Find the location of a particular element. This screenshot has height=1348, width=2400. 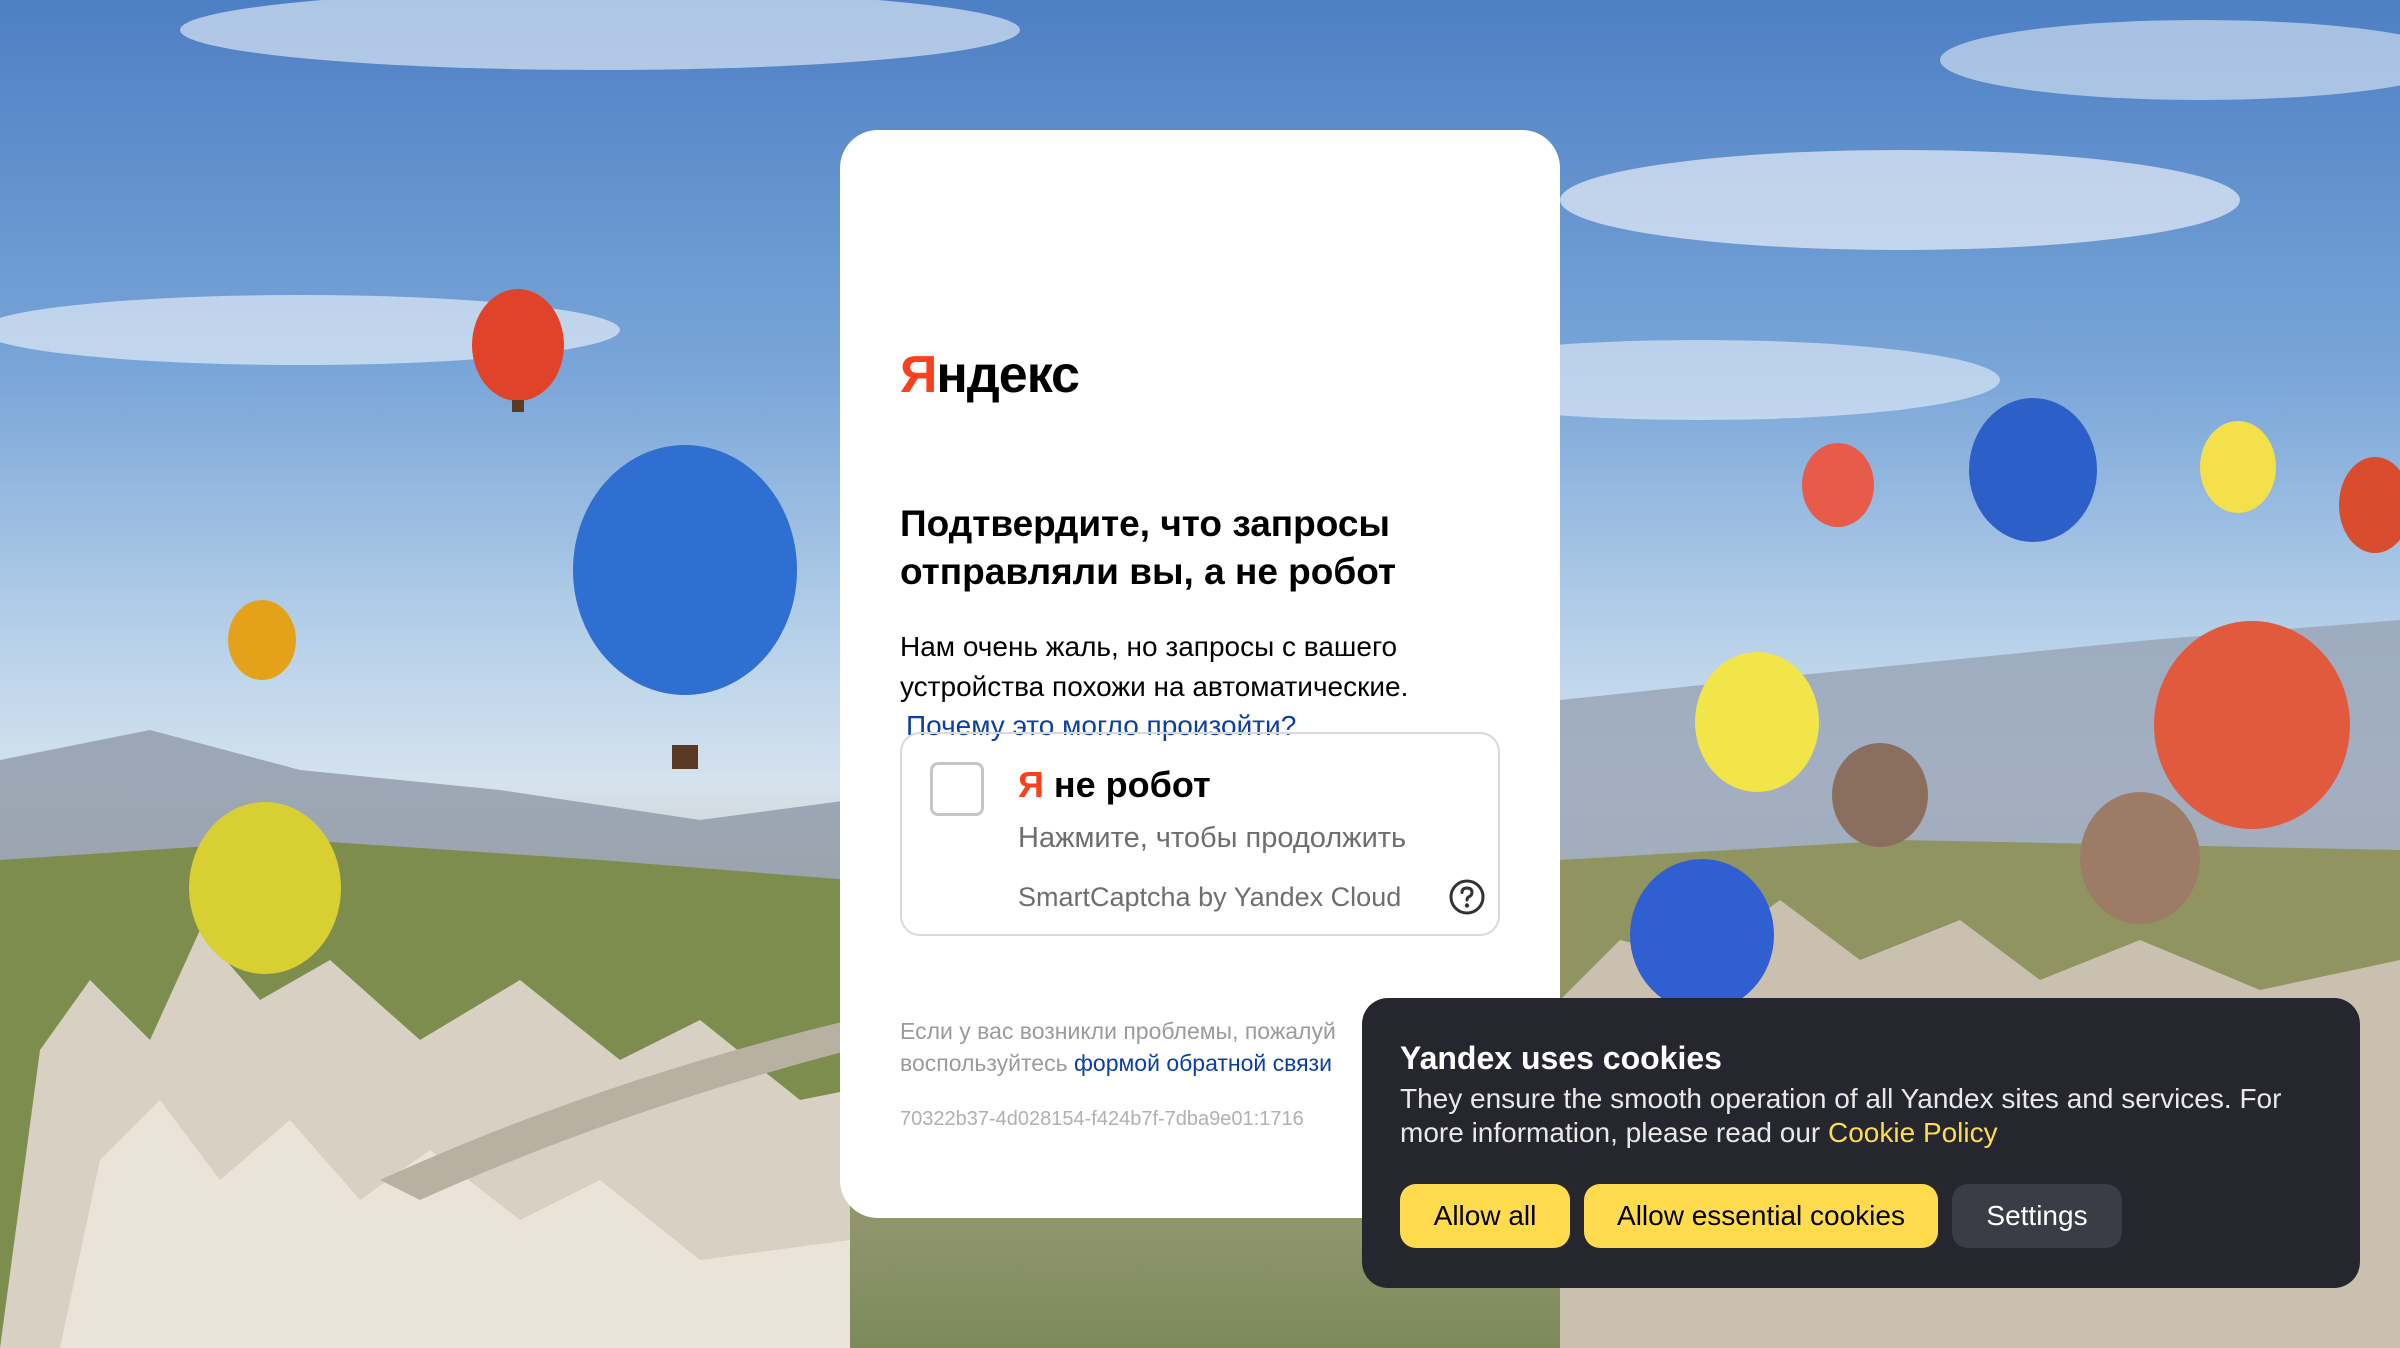

request-id: 70322b37-4d028154-f424b7f-7dba9e01:1716 is located at coordinates (1102, 1119).